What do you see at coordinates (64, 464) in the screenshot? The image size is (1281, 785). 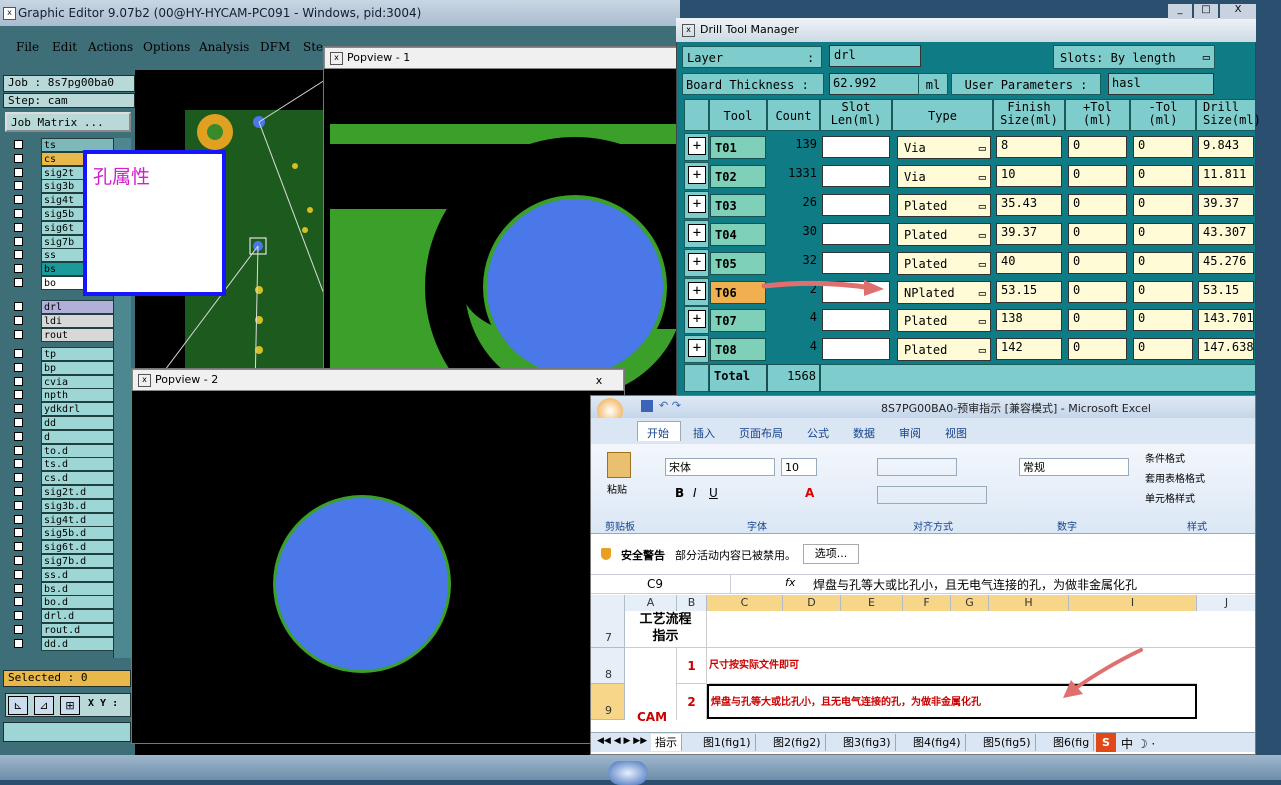 I see `layer-row-ts-d: ts.d` at bounding box center [64, 464].